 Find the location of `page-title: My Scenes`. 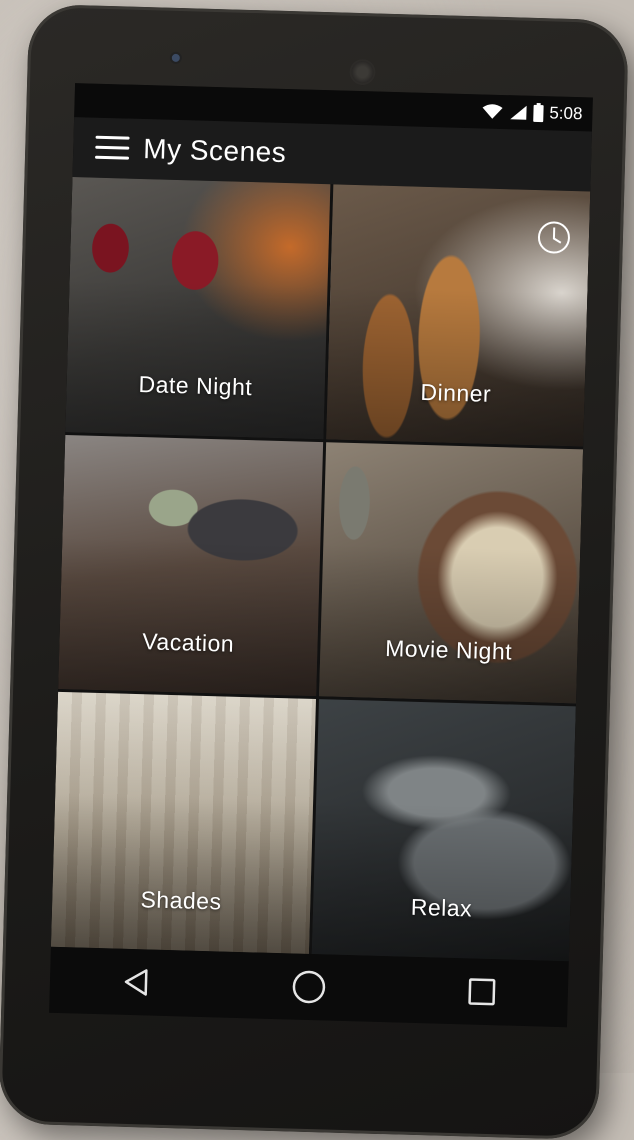

page-title: My Scenes is located at coordinates (214, 151).